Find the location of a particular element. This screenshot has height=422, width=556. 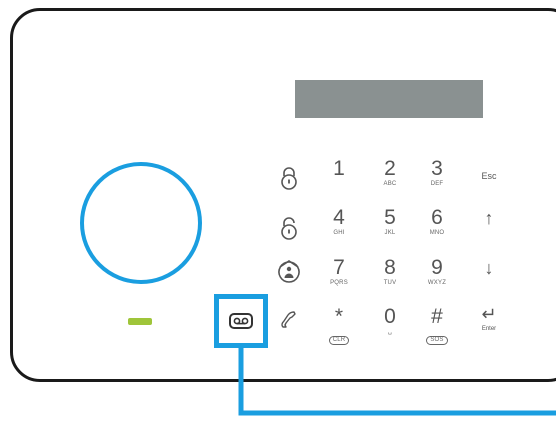

enter-label: Enter is located at coordinates (489, 329).